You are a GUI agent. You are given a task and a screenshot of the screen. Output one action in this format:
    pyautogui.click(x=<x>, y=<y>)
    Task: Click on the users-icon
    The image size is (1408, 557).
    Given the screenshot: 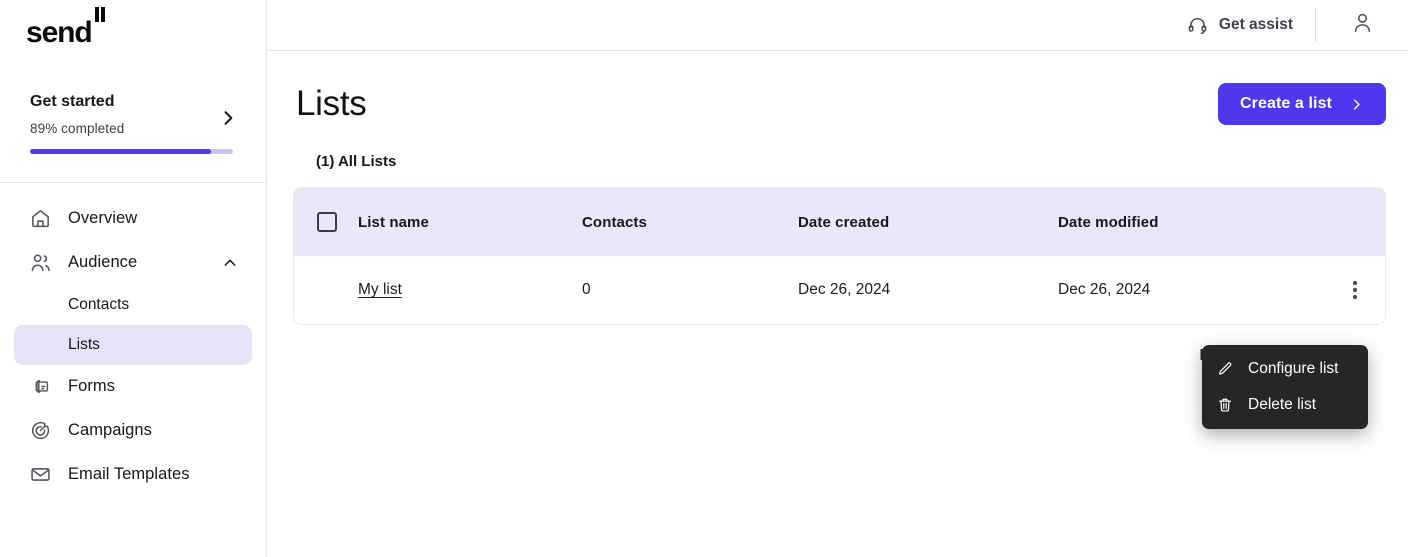 What is the action you would take?
    pyautogui.click(x=40, y=262)
    